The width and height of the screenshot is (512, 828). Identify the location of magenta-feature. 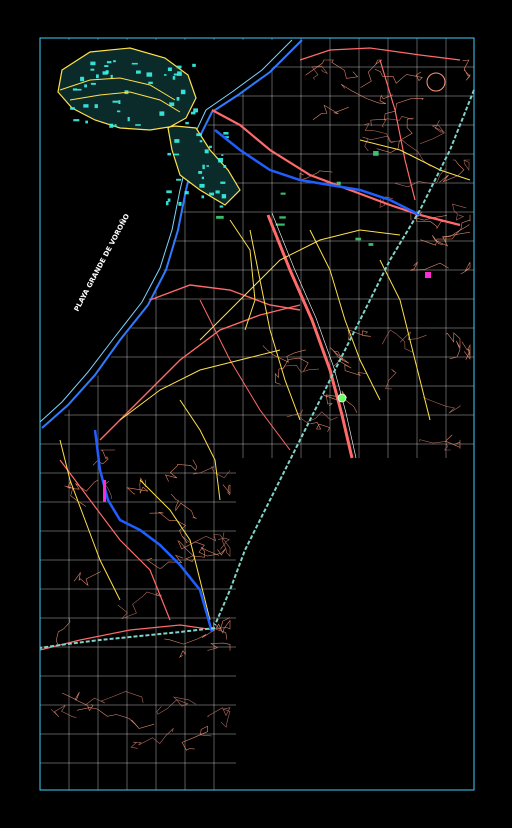
(104, 491).